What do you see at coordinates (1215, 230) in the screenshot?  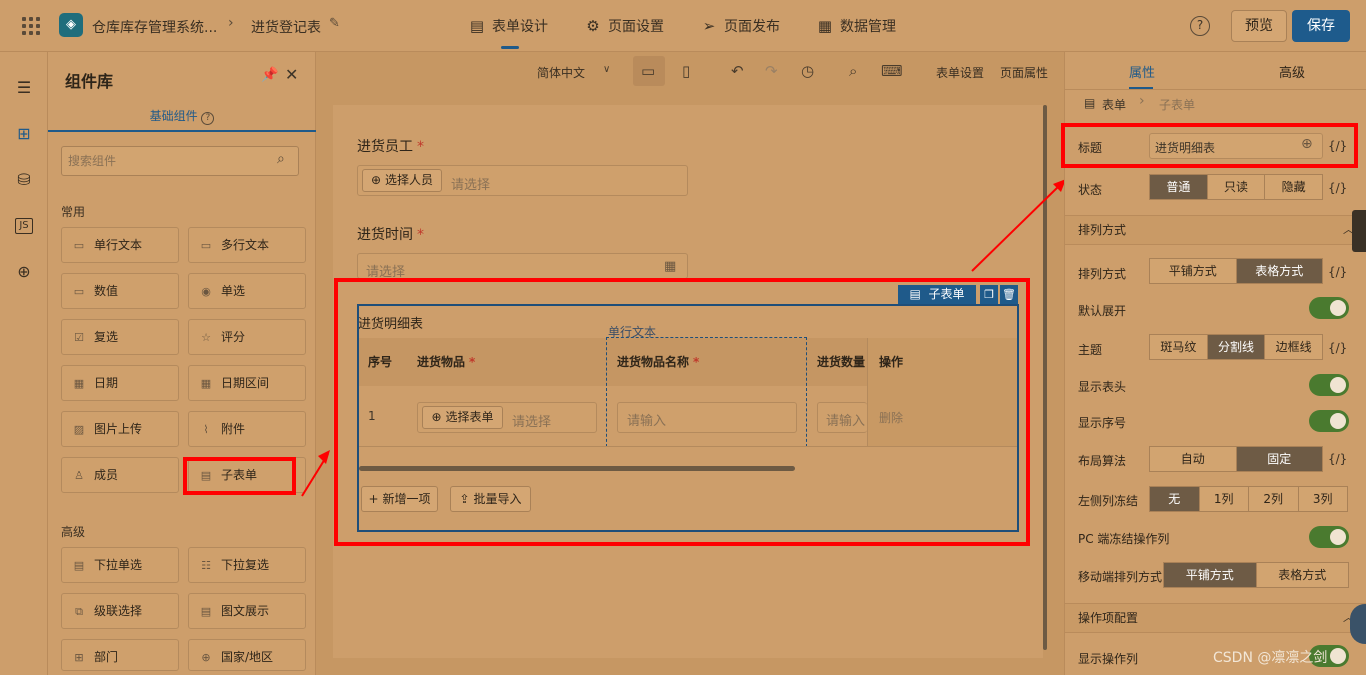 I see `group-layout: 排列方式 ︿` at bounding box center [1215, 230].